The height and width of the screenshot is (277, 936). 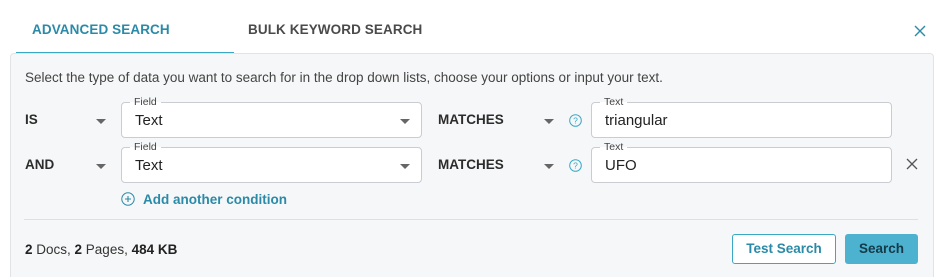 I want to click on plus-circle-icon, so click(x=128, y=199).